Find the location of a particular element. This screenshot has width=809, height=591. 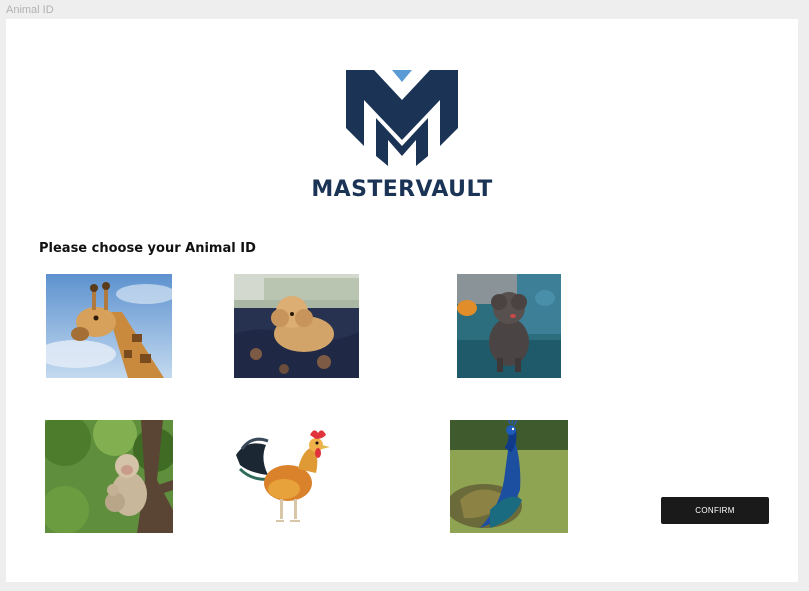

animal-option-peacock is located at coordinates (509, 476).